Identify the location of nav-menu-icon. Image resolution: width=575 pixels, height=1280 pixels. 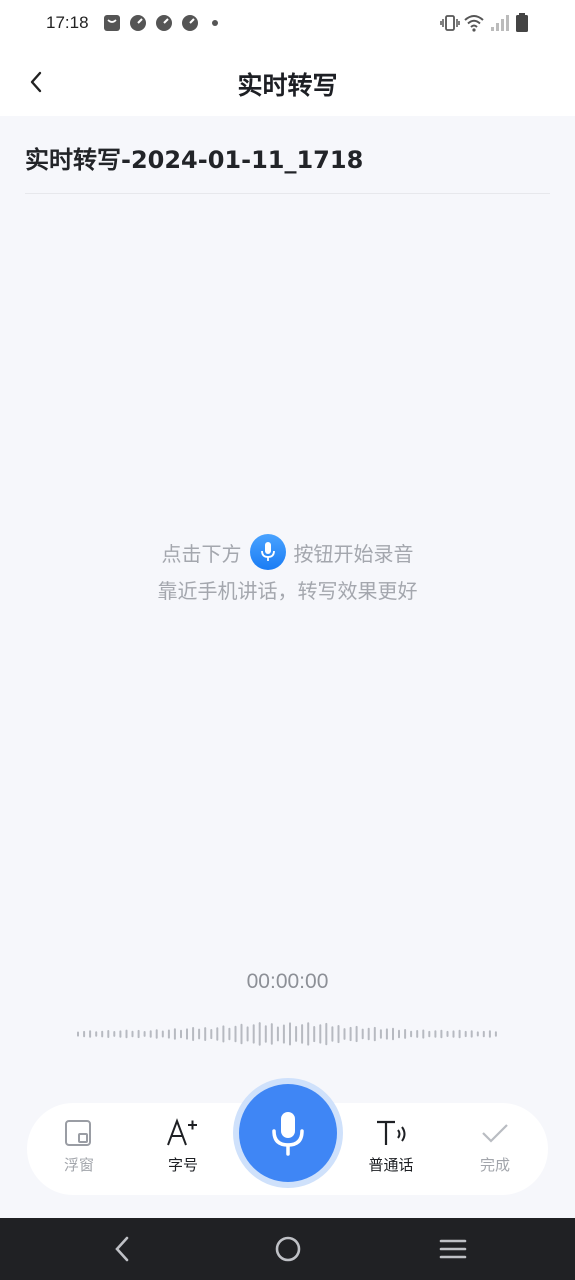
(453, 1249).